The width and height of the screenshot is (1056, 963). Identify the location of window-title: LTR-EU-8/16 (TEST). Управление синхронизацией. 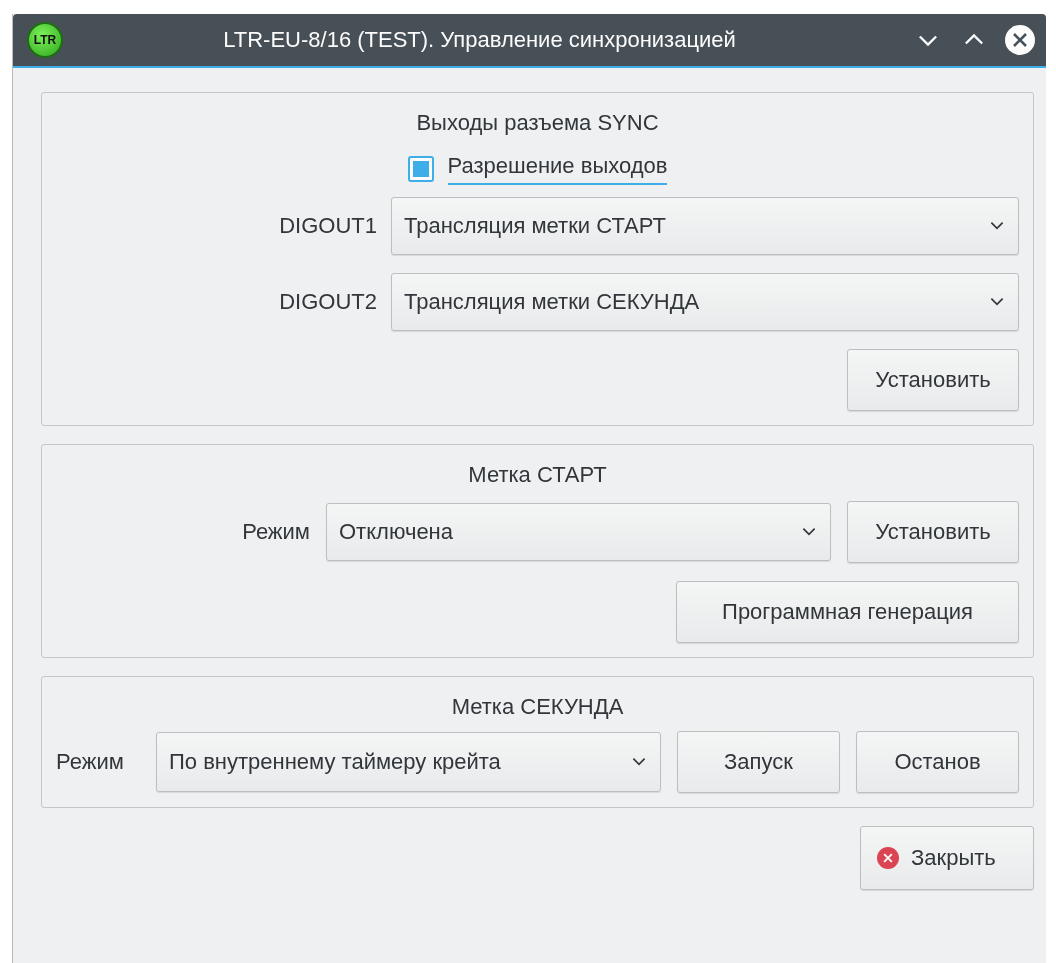
(479, 40).